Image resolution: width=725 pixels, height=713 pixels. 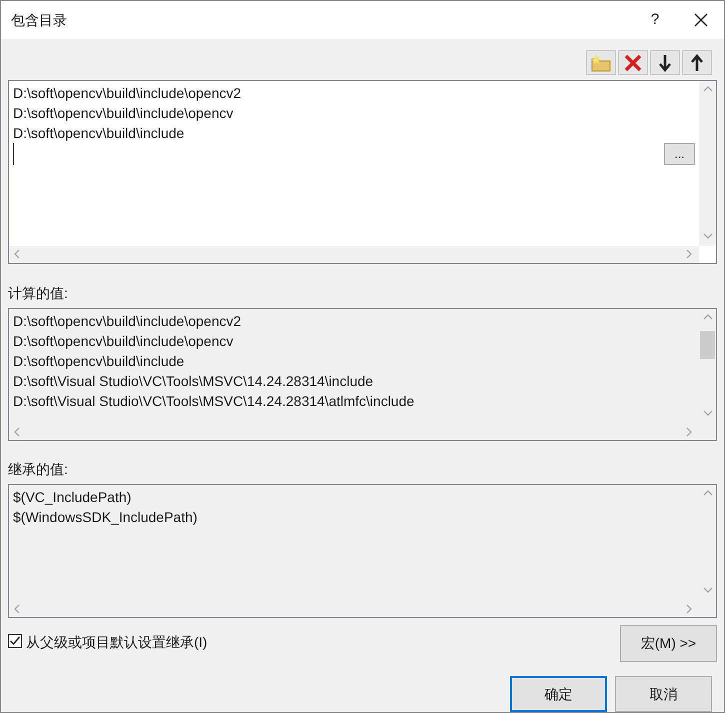 I want to click on dialog-button: 确定, so click(x=558, y=694).